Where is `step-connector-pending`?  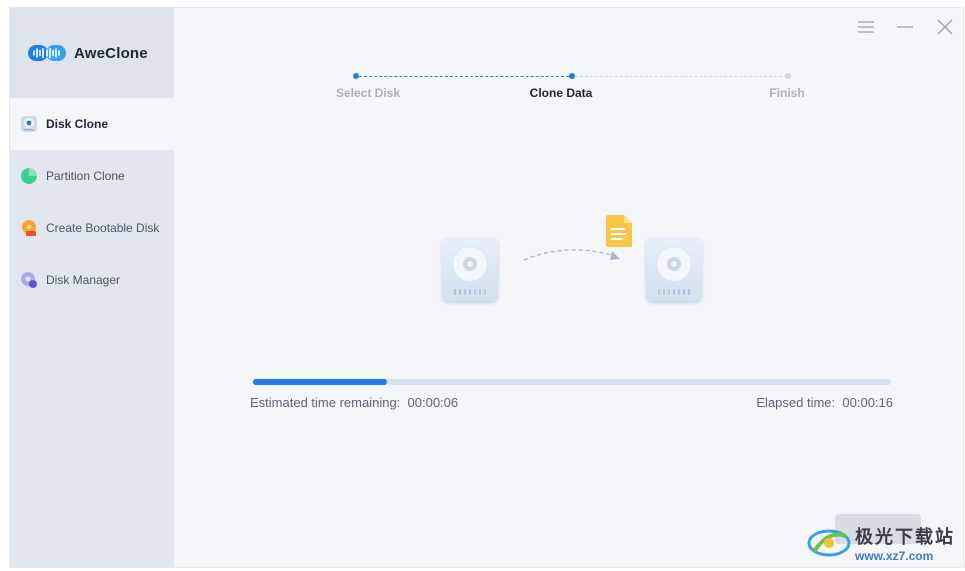
step-connector-pending is located at coordinates (681, 76).